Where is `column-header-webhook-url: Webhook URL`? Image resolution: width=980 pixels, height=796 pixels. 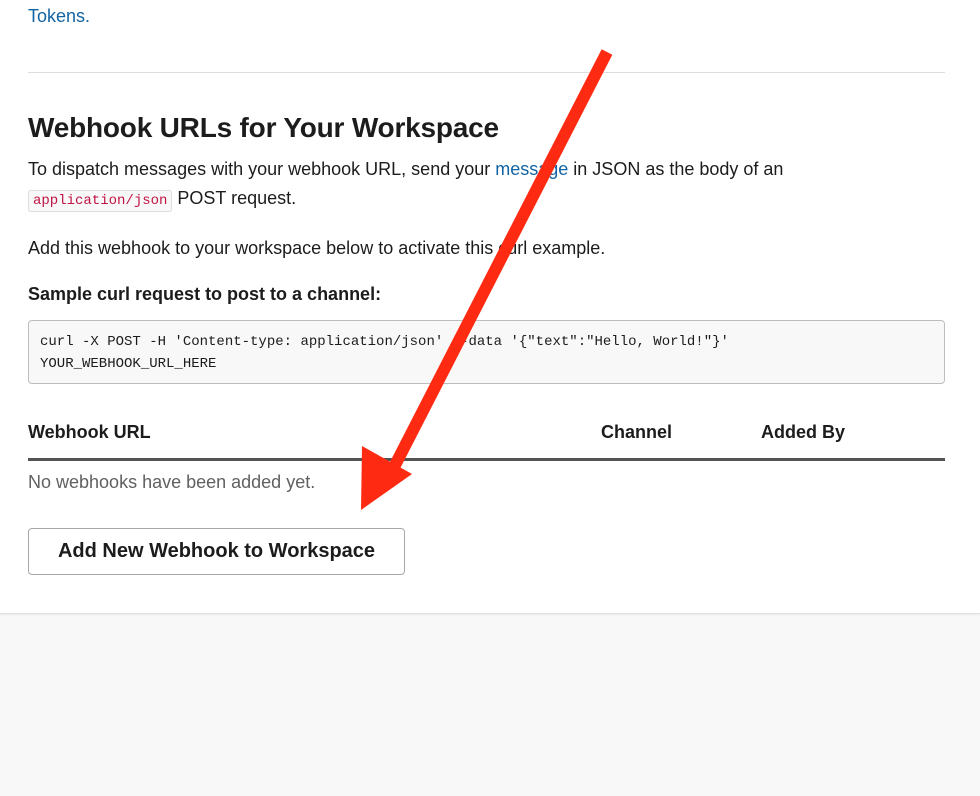 column-header-webhook-url: Webhook URL is located at coordinates (89, 432).